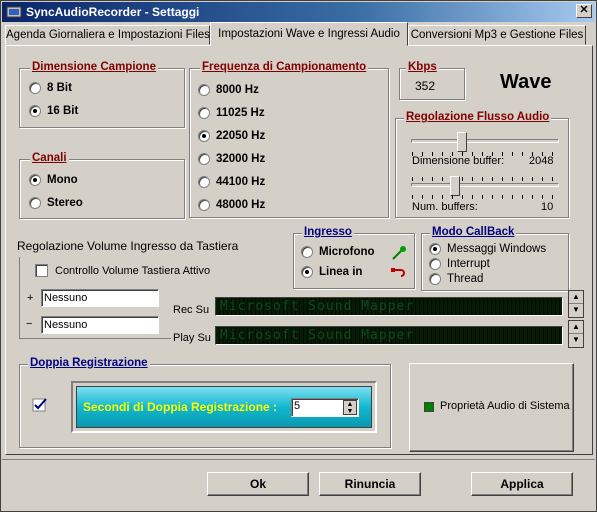  I want to click on radio-label: 22050 Hz, so click(241, 136).